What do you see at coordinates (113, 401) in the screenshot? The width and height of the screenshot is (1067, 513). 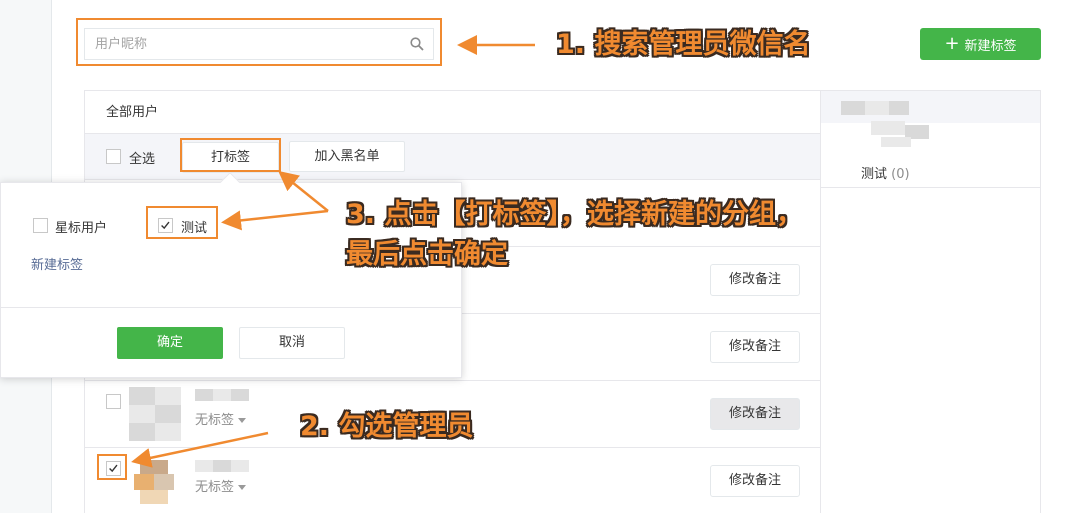 I see `user-row-checkbox` at bounding box center [113, 401].